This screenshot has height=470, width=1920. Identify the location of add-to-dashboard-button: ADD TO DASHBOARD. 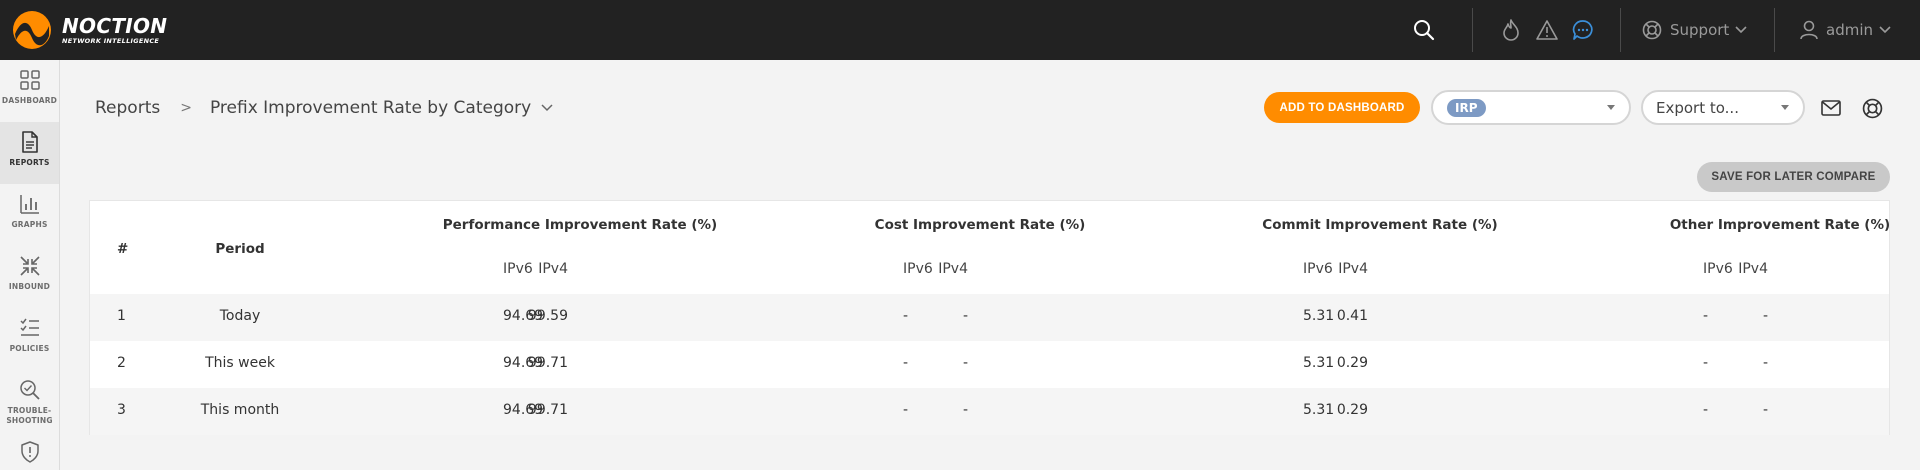
(1342, 107).